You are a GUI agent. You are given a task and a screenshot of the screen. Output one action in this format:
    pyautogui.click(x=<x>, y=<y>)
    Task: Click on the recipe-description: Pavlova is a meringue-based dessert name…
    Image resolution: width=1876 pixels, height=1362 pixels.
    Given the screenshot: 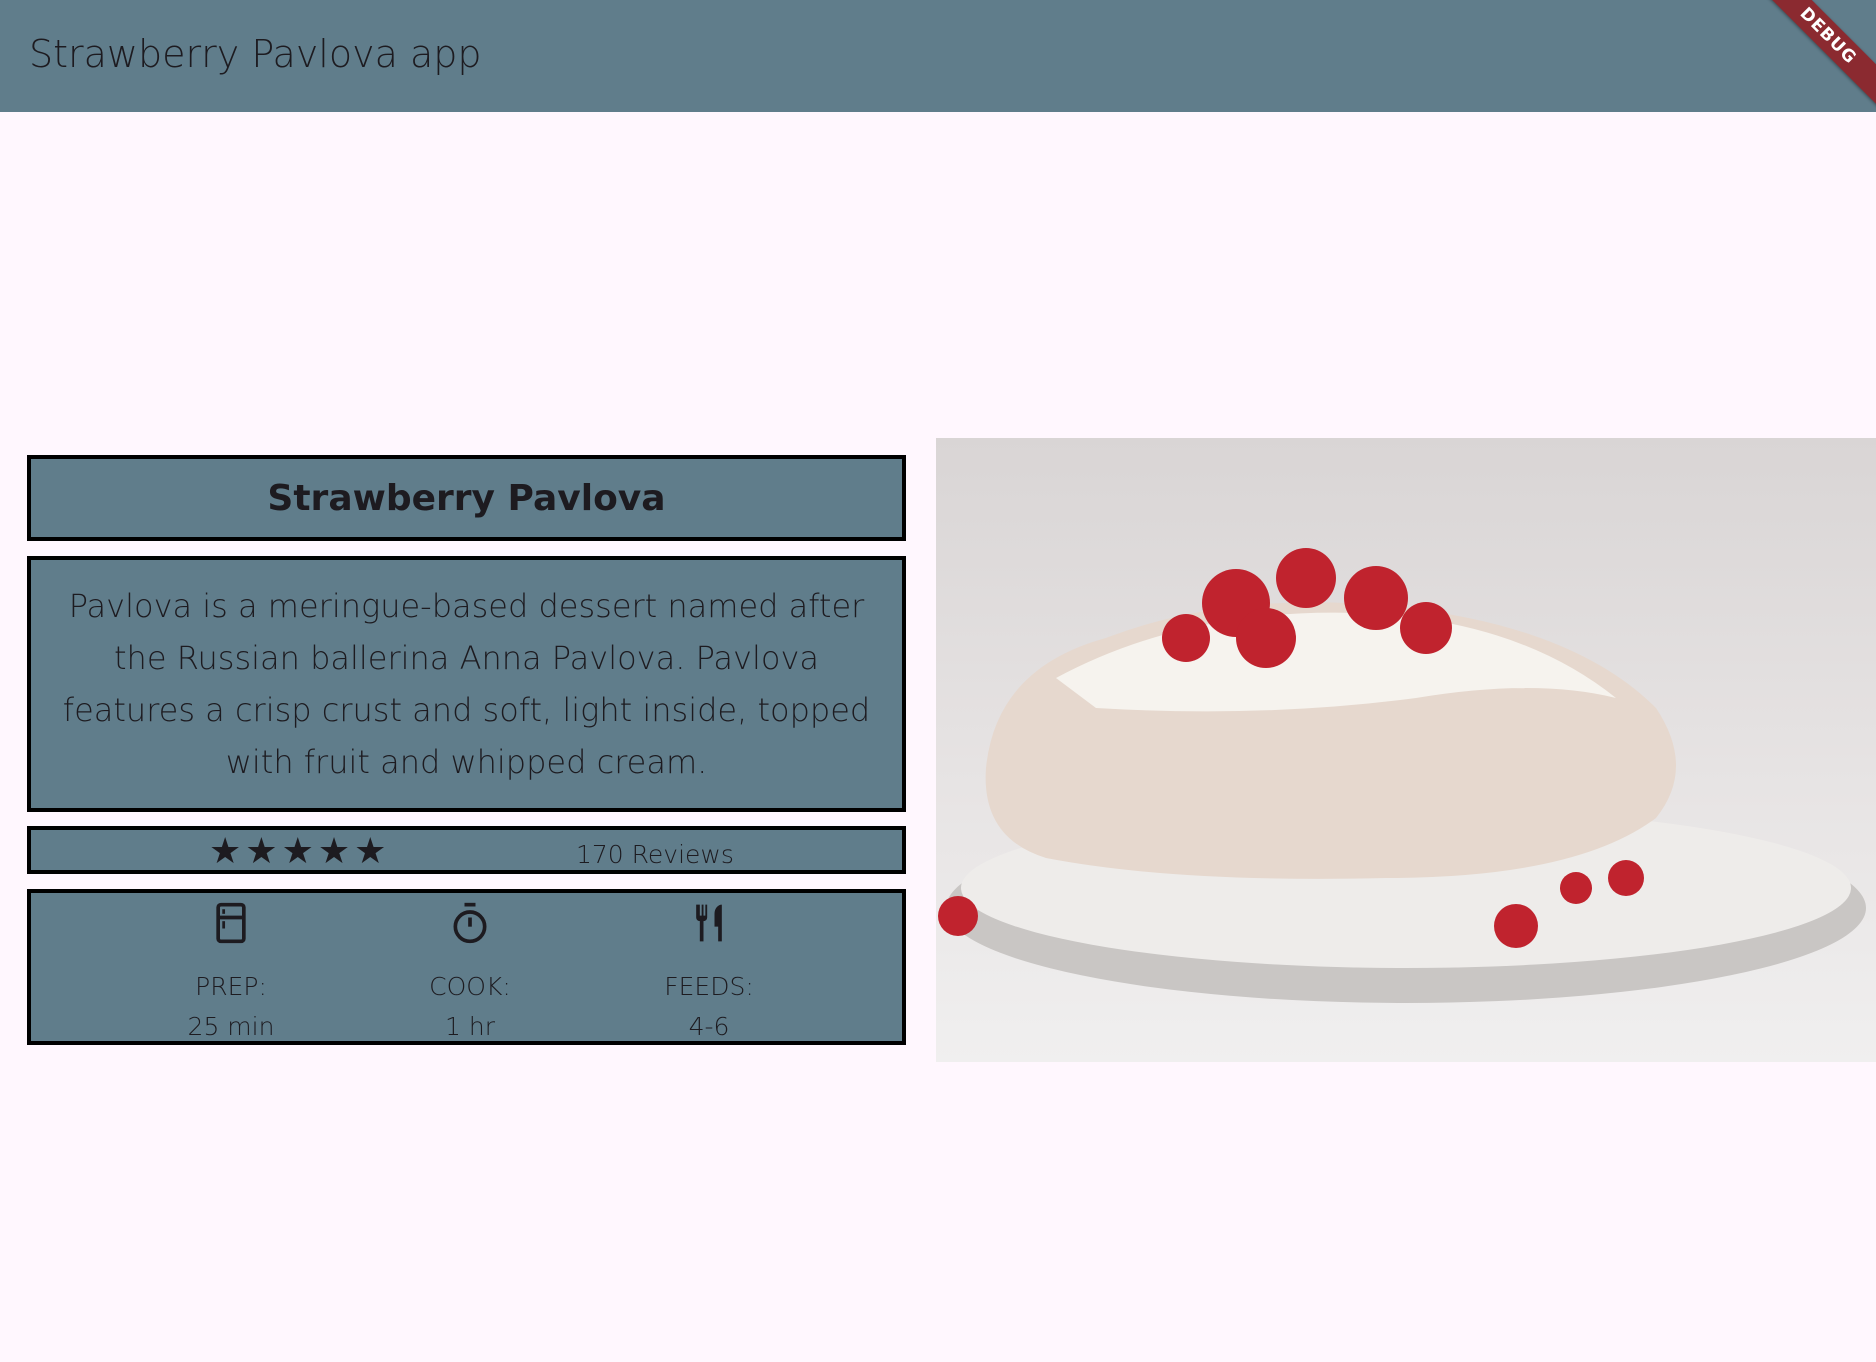 What is the action you would take?
    pyautogui.click(x=466, y=684)
    